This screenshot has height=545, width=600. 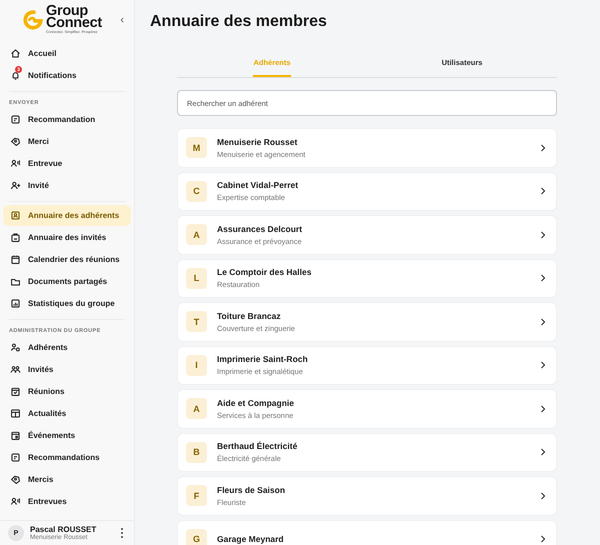 I want to click on layout-icon, so click(x=15, y=413).